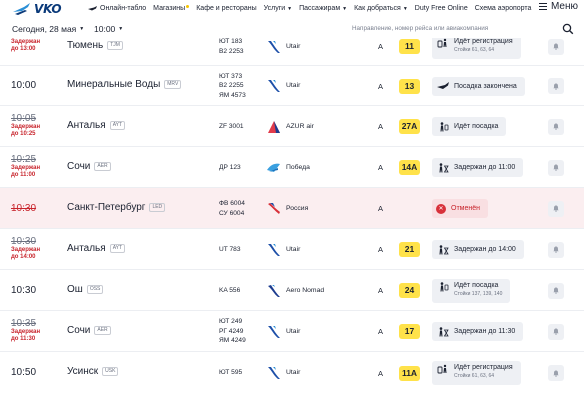 The image size is (584, 403). Describe the element at coordinates (278, 8) in the screenshot. I see `nav-item-services: Услуги ▼` at that location.